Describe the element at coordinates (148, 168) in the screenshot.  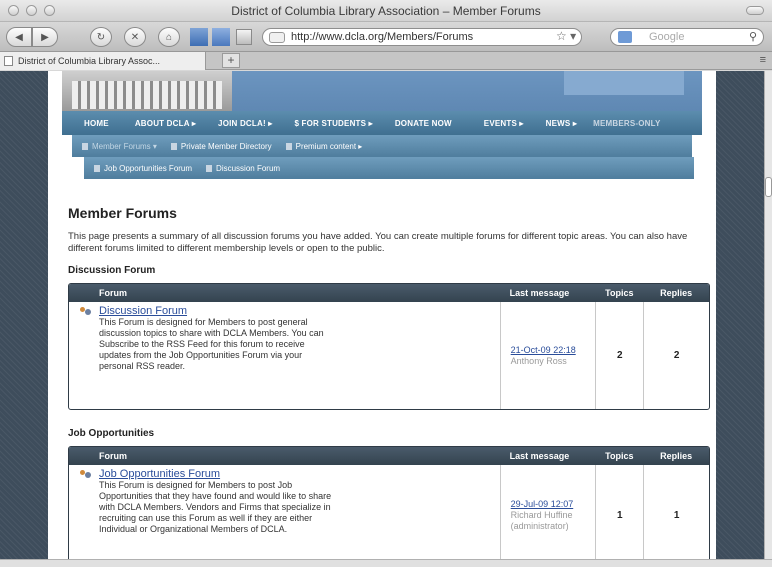
I see `subnav-job-forum: Job Opportunities Forum` at that location.